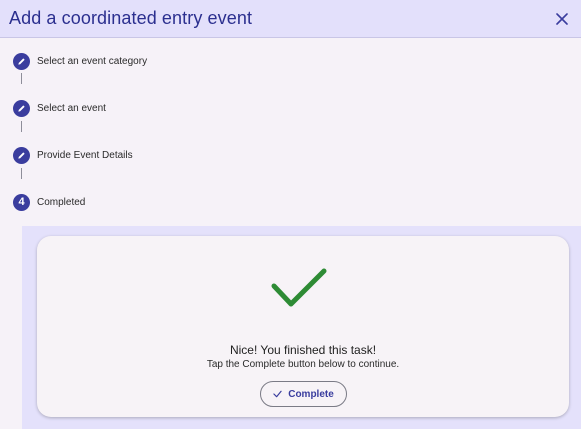 The height and width of the screenshot is (429, 581). I want to click on close-icon, so click(562, 19).